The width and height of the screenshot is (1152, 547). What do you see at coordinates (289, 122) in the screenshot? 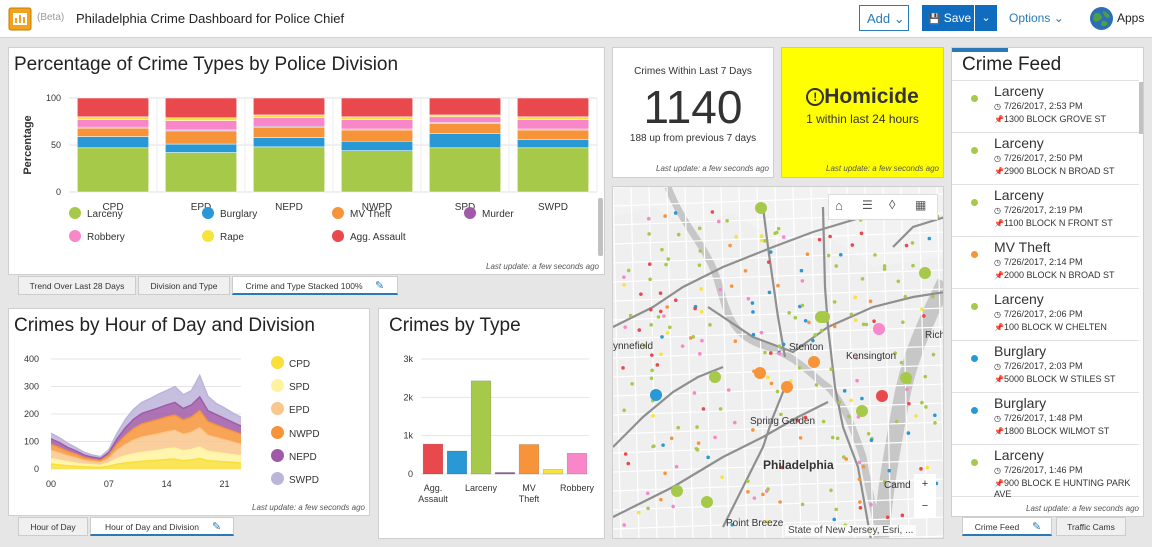
I see `bar-segment-robbery` at bounding box center [289, 122].